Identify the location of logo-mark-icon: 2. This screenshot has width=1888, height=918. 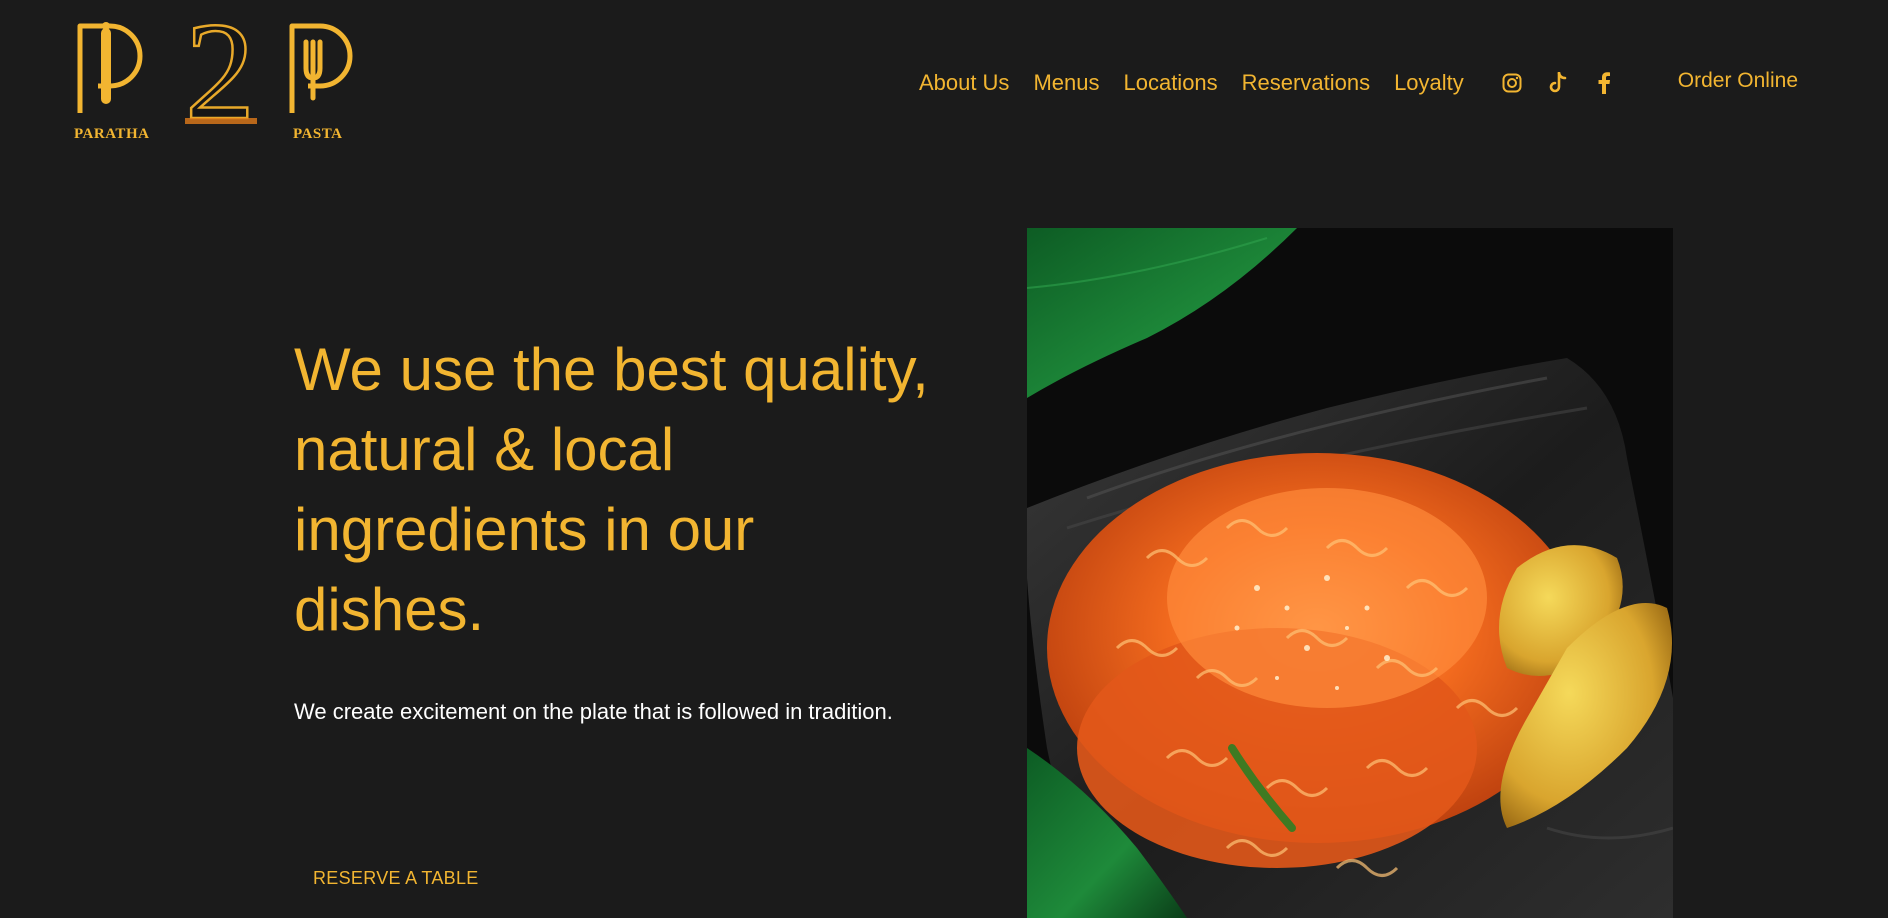
(215, 73).